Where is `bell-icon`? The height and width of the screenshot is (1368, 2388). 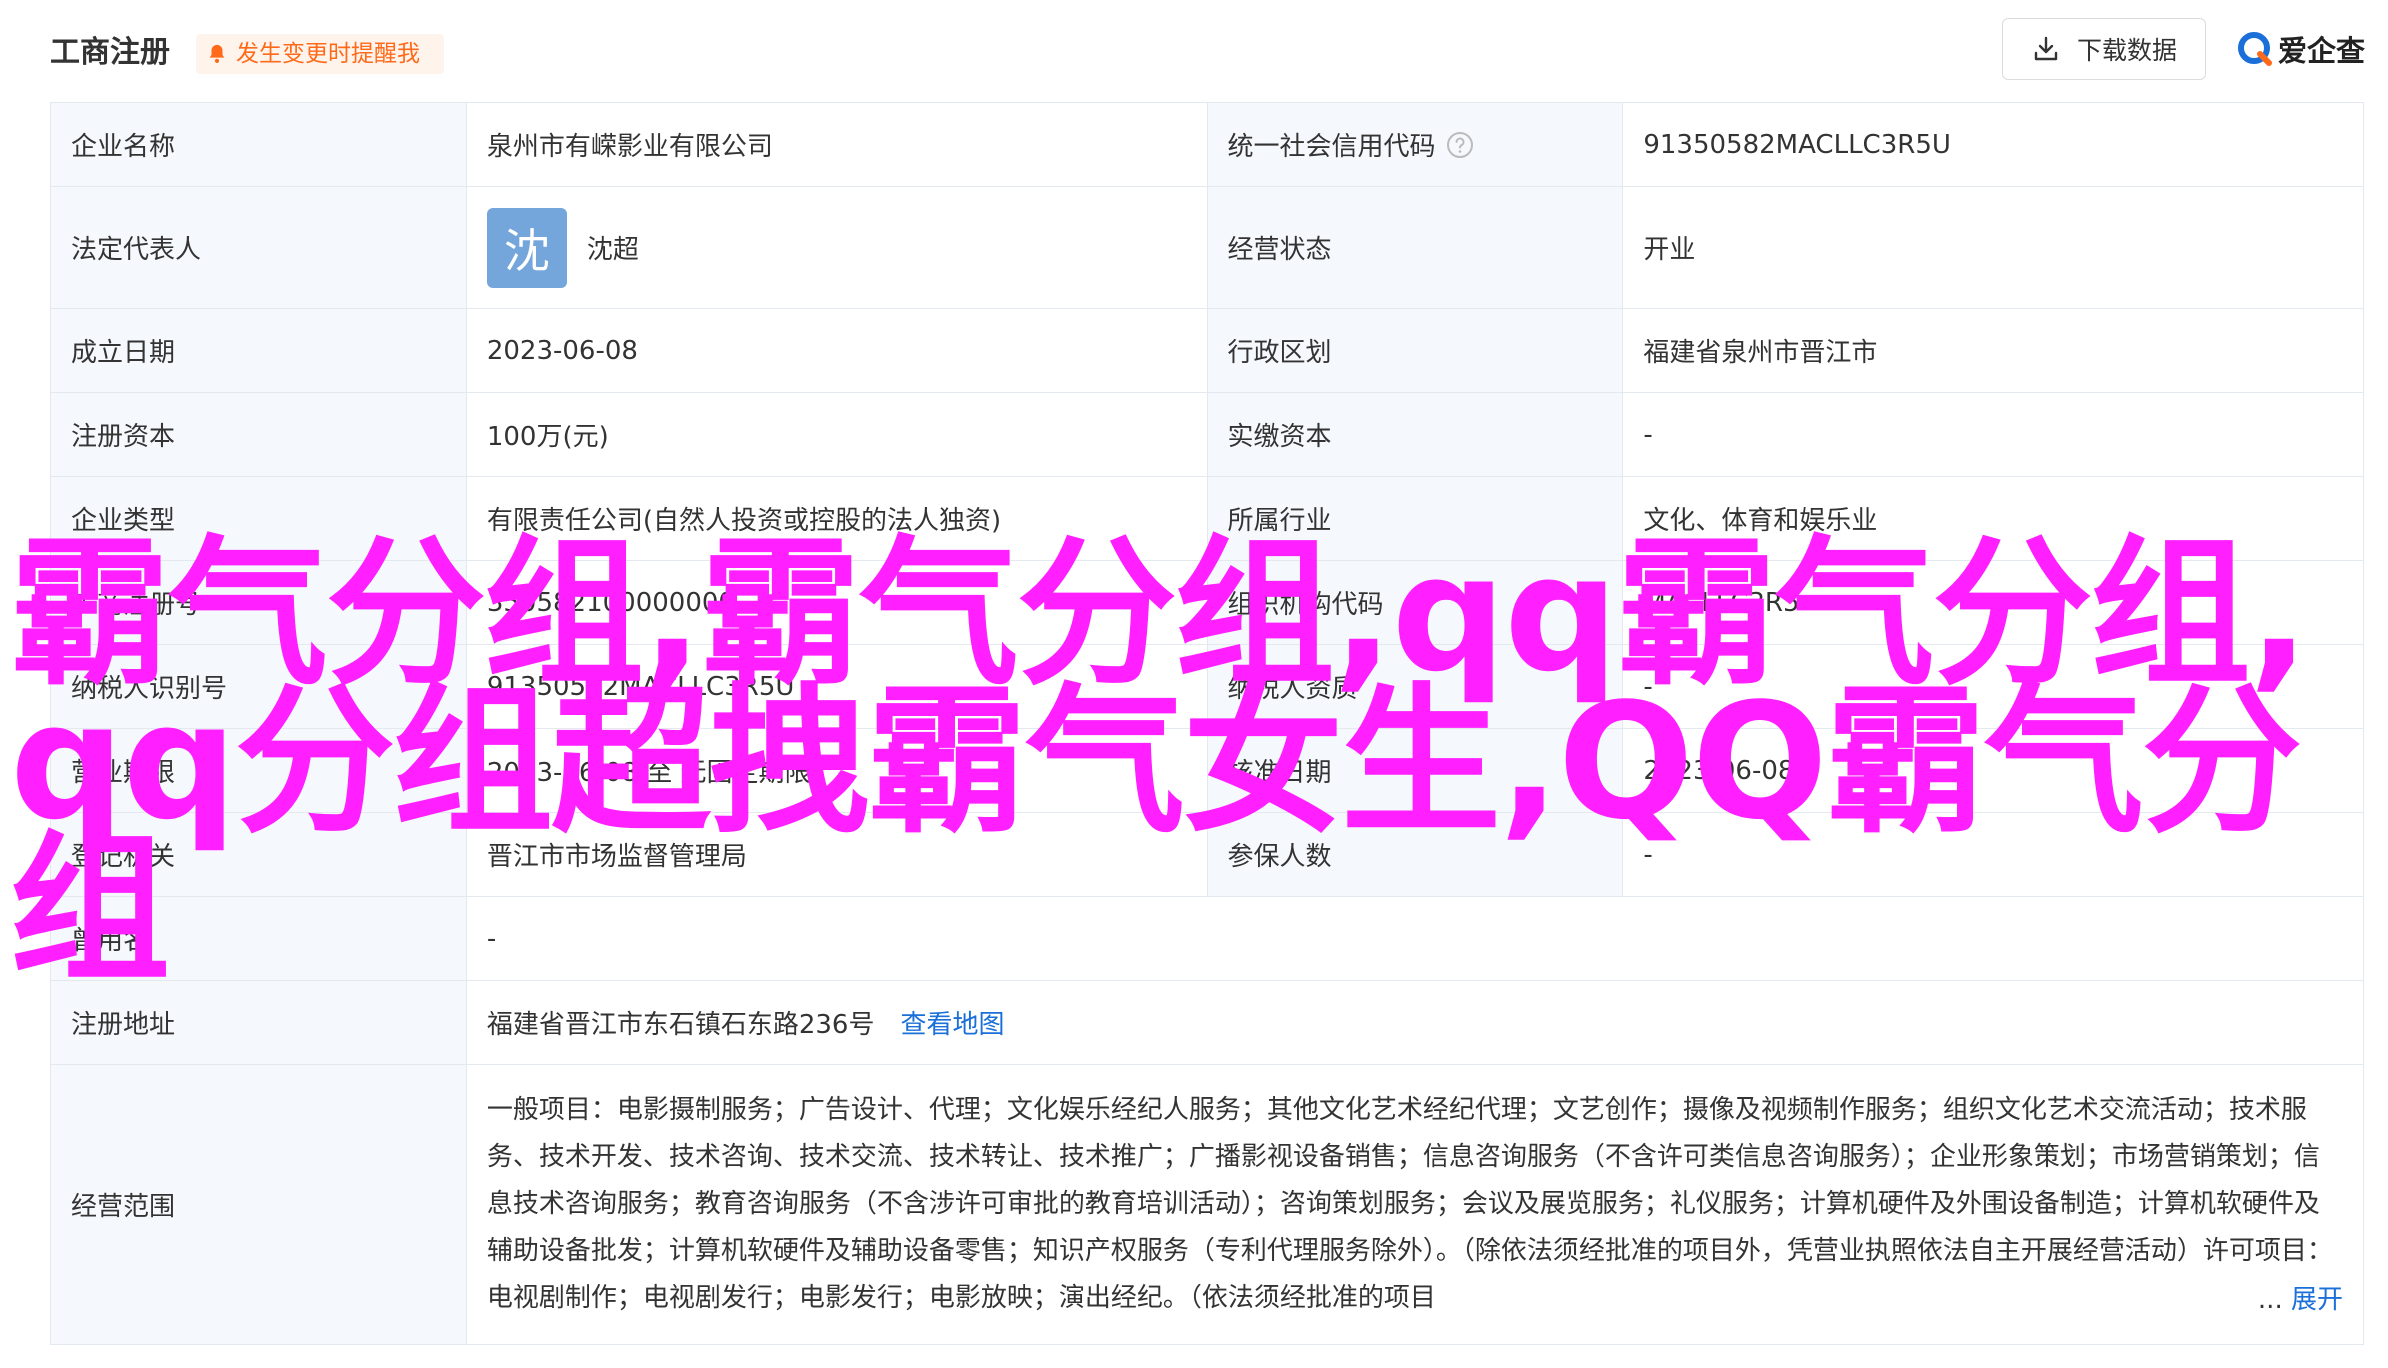
bell-icon is located at coordinates (217, 53).